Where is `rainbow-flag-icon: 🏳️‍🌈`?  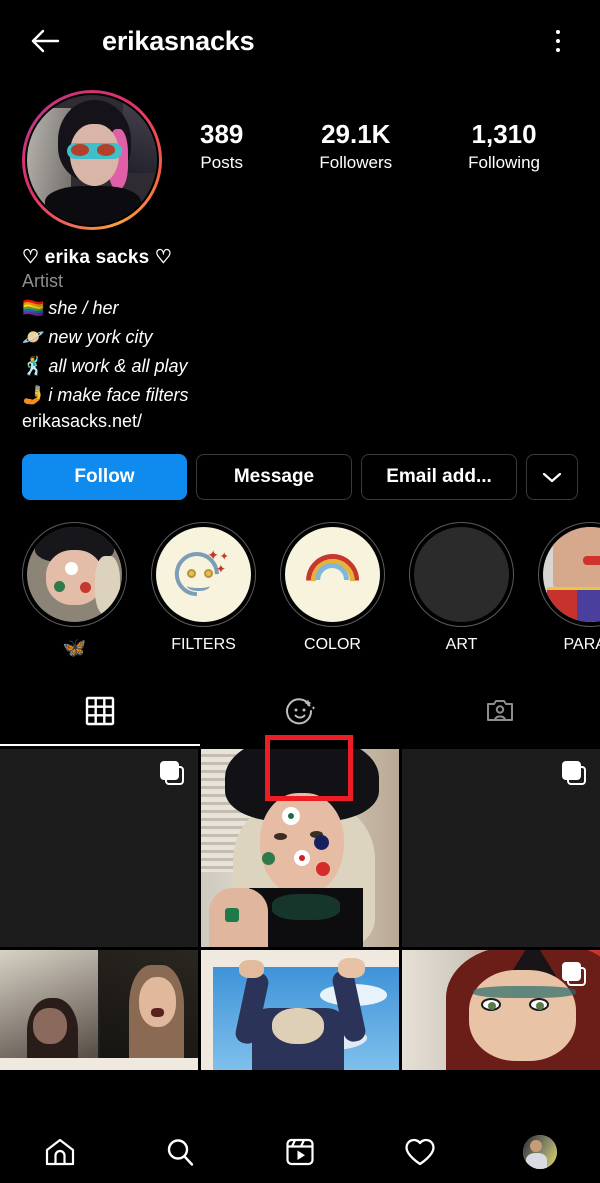
rainbow-flag-icon: 🏳️‍🌈 is located at coordinates (33, 308).